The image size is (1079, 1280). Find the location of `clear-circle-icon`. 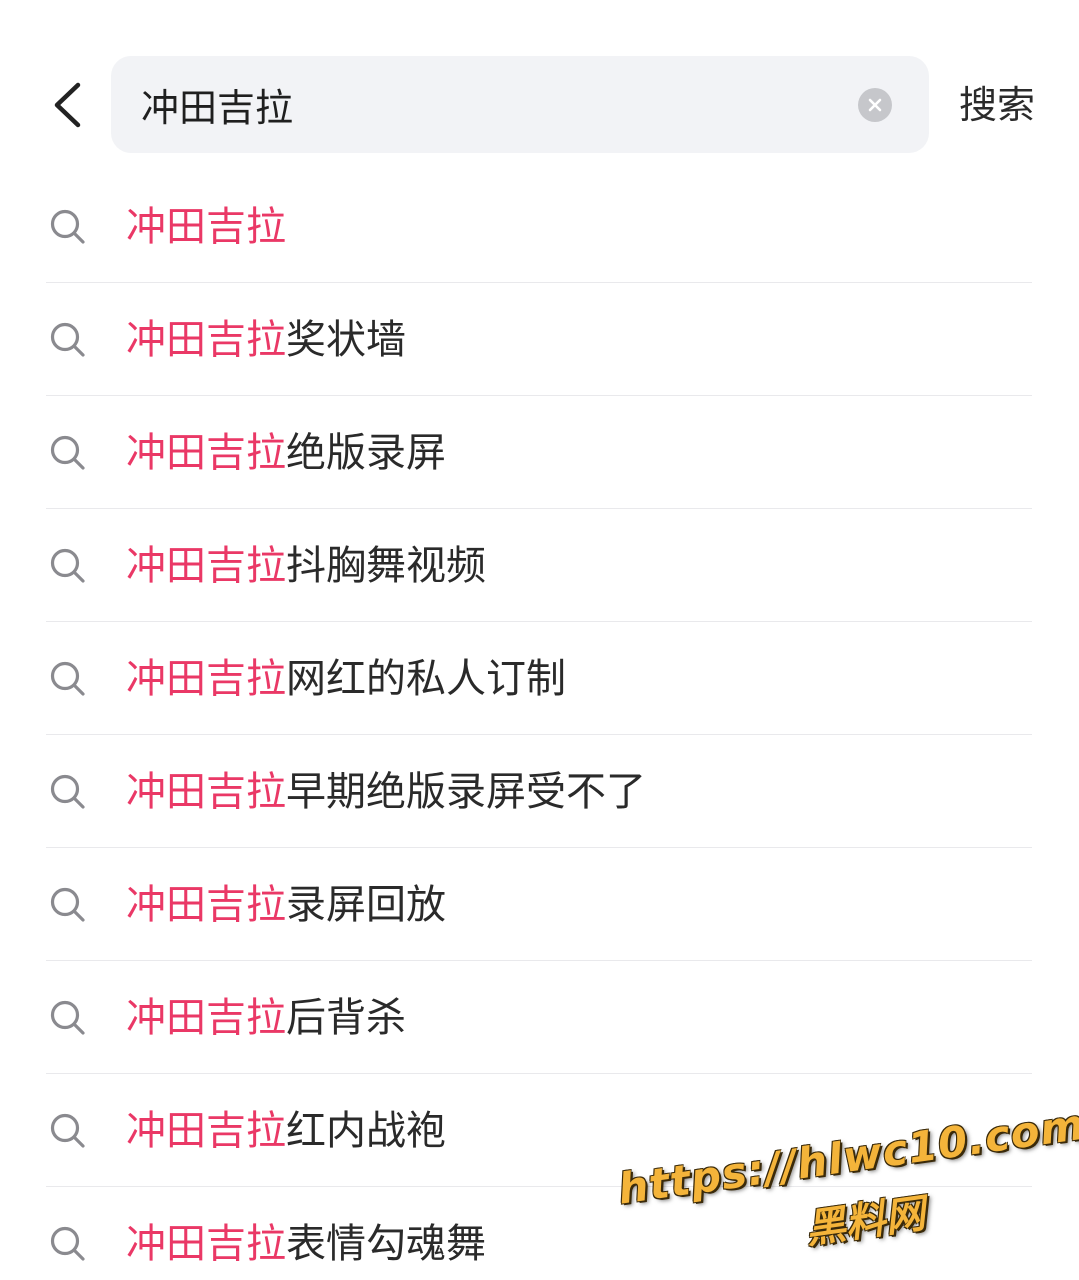

clear-circle-icon is located at coordinates (875, 105).